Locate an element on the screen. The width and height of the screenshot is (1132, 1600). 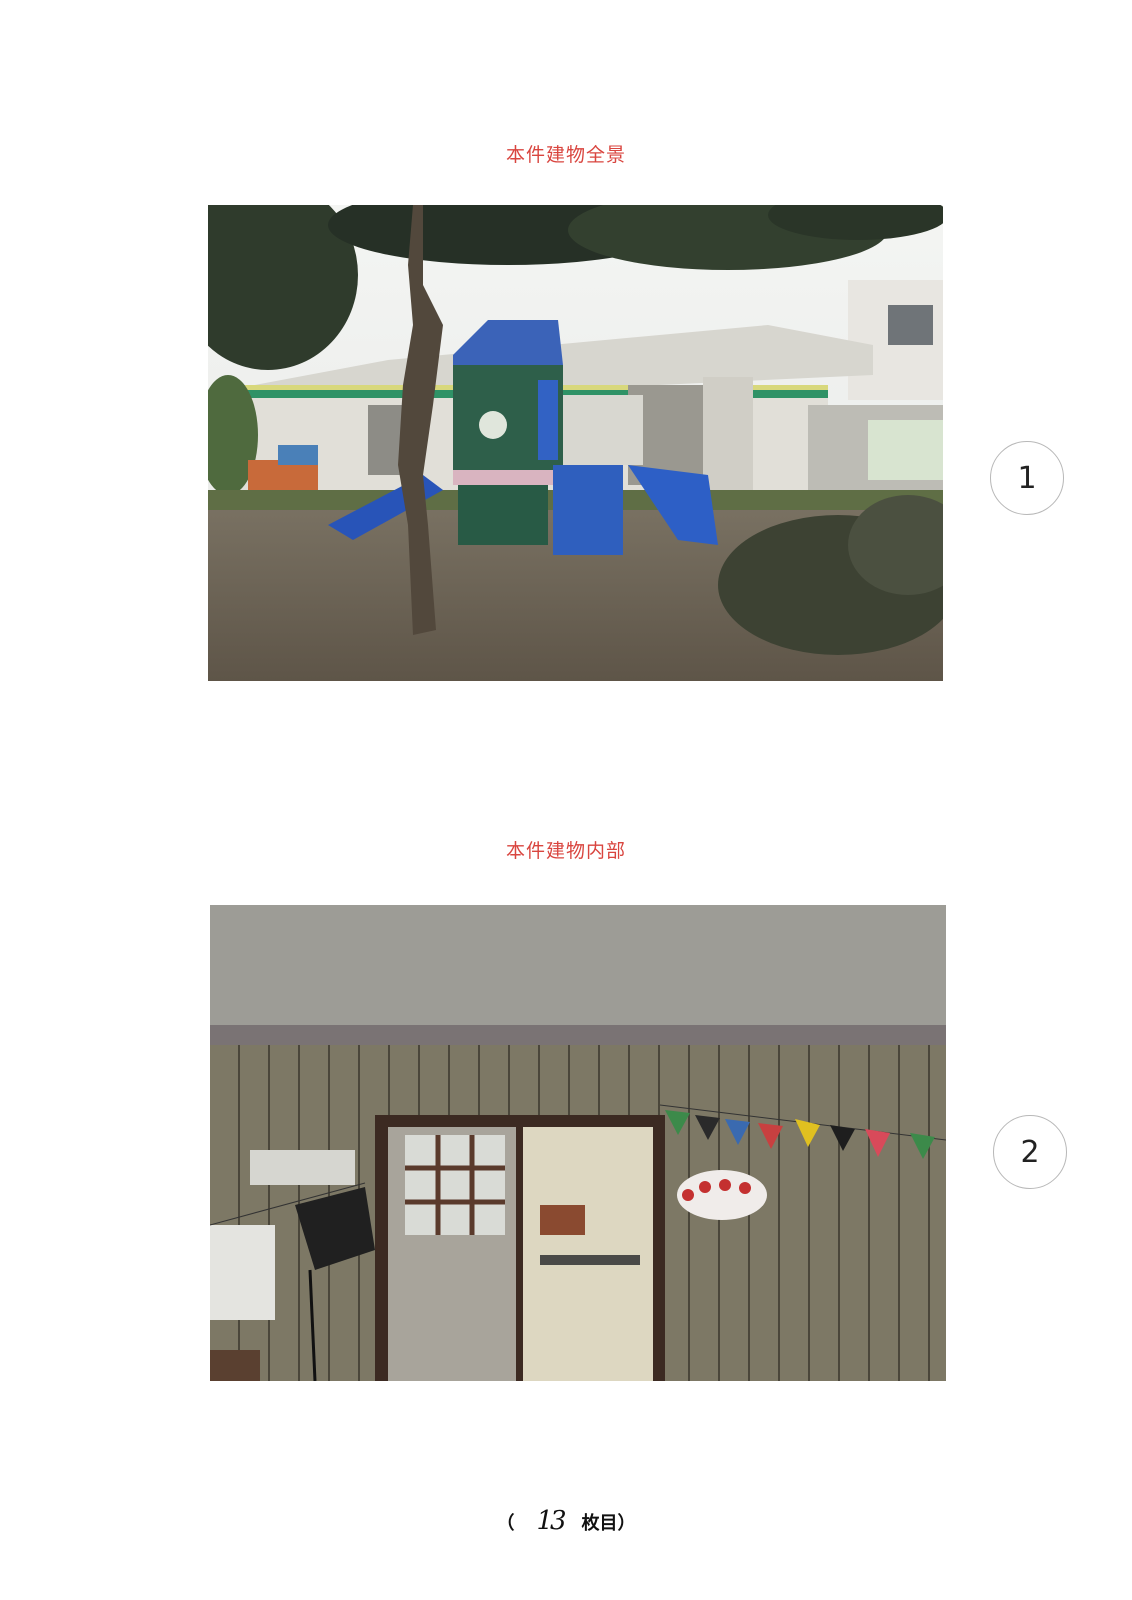
footer-suffix: 枚目） is located at coordinates (608, 1523).